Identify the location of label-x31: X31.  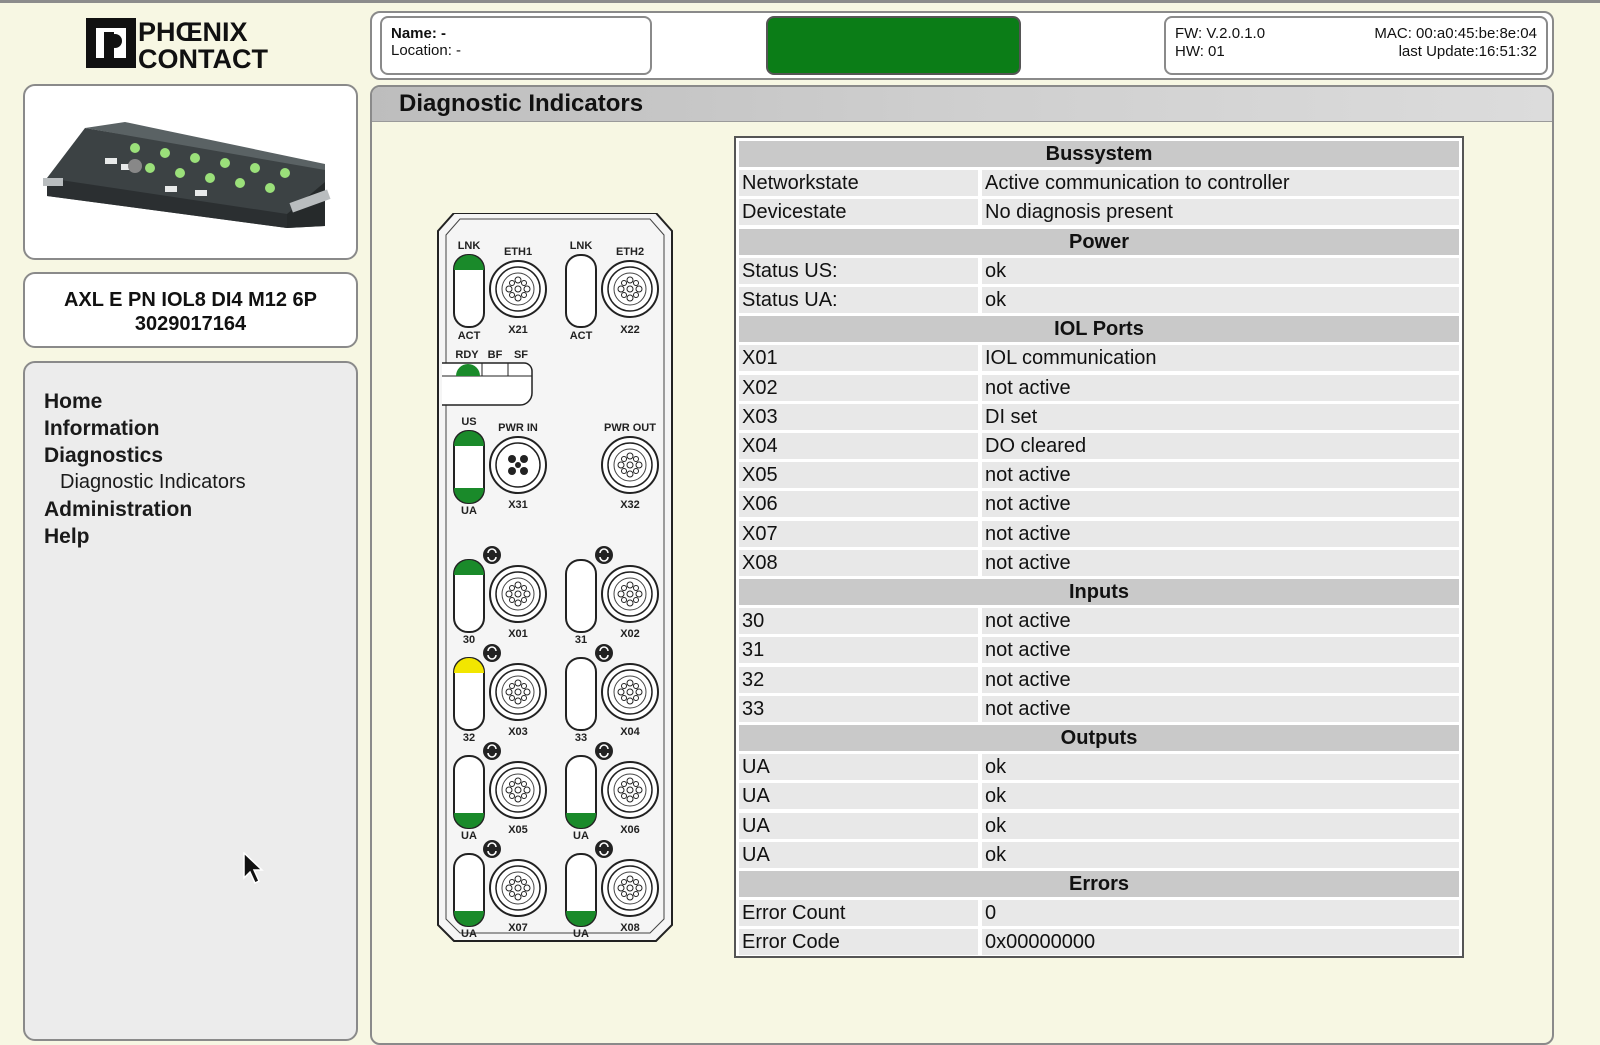
(518, 505).